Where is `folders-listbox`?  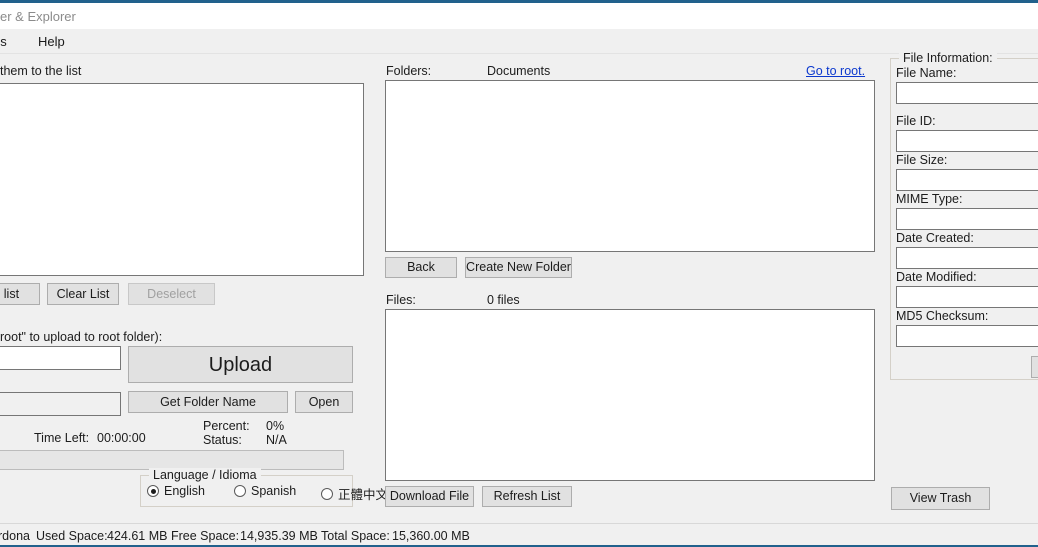
folders-listbox is located at coordinates (630, 166).